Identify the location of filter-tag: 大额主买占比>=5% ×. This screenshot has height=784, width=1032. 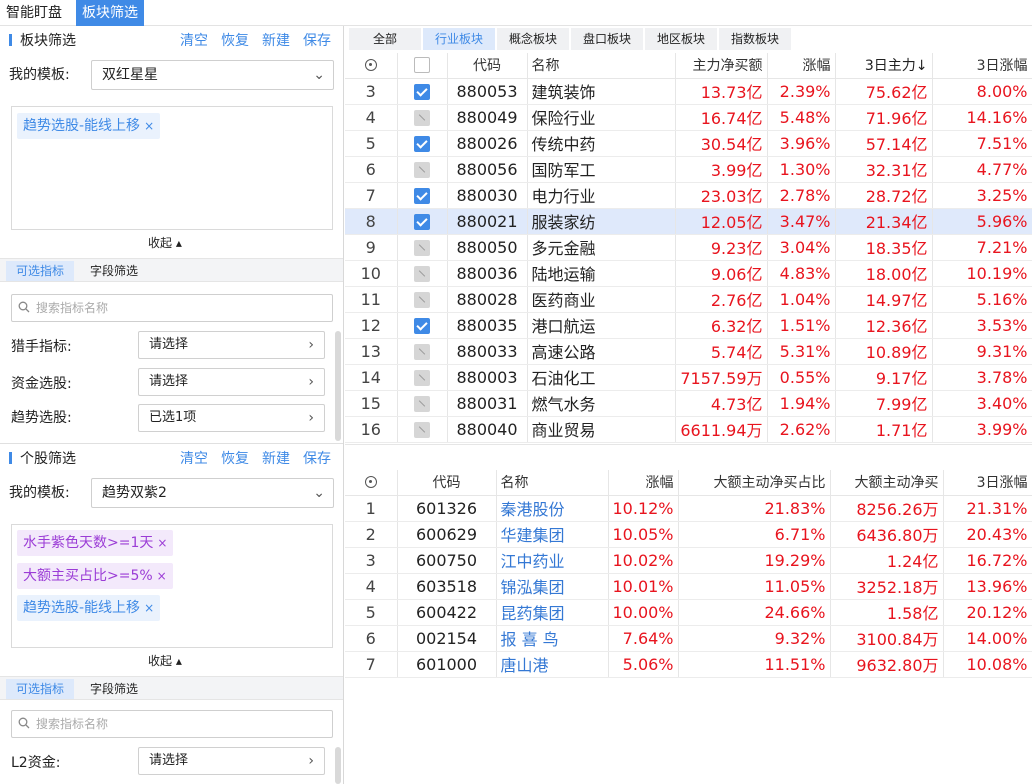
(95, 576).